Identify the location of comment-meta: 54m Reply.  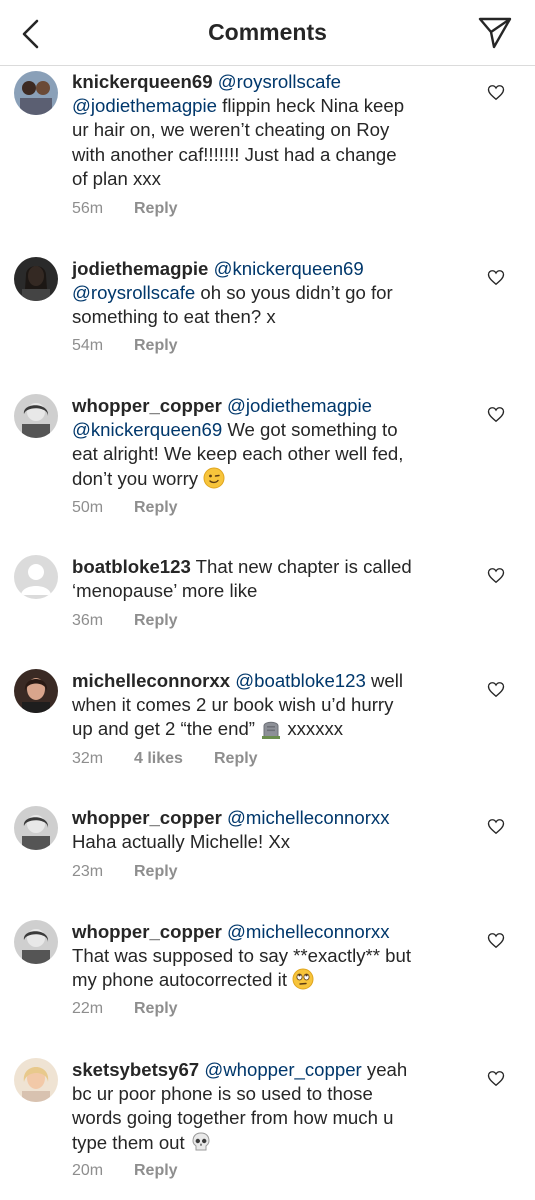
(125, 346).